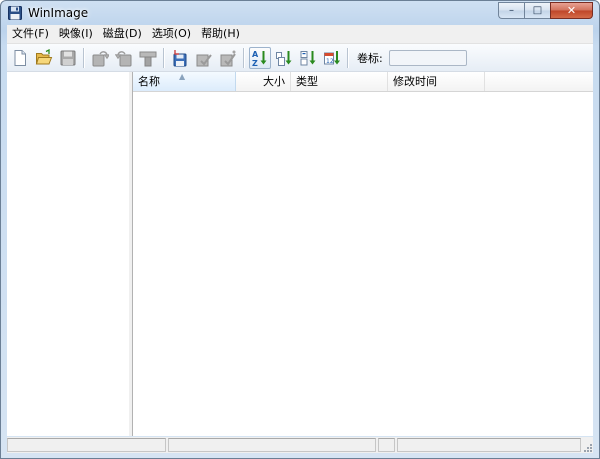 This screenshot has width=600, height=459. What do you see at coordinates (182, 76) in the screenshot?
I see `sort-ascending-icon: ▲` at bounding box center [182, 76].